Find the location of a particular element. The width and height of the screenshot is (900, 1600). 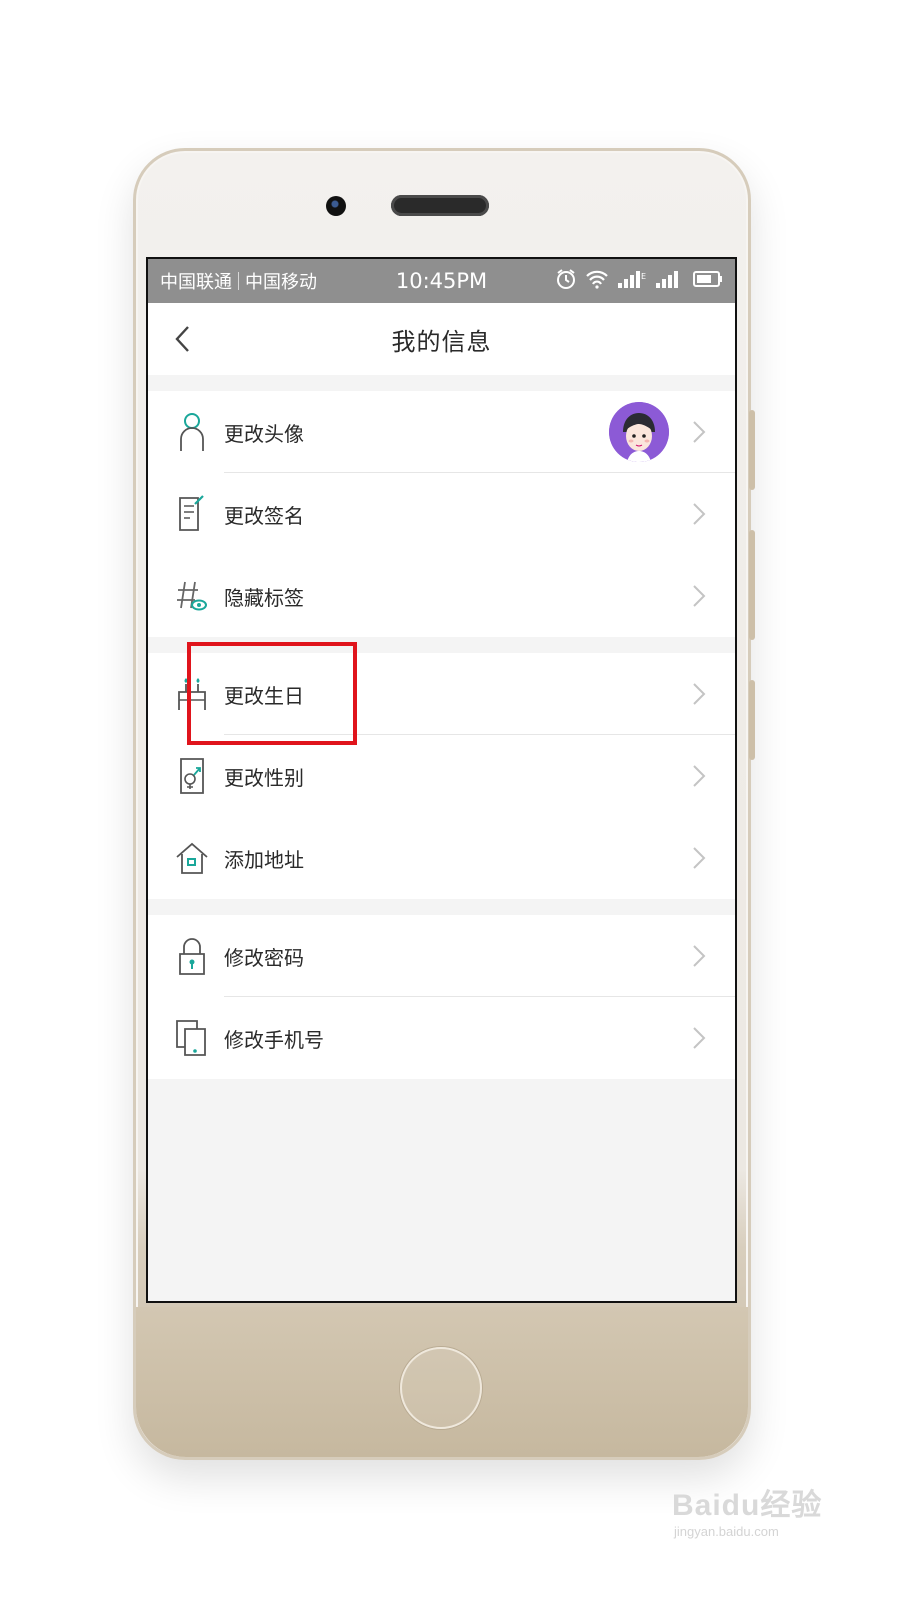

list-item-change-phone: 修改手机号 is located at coordinates (441, 1038).